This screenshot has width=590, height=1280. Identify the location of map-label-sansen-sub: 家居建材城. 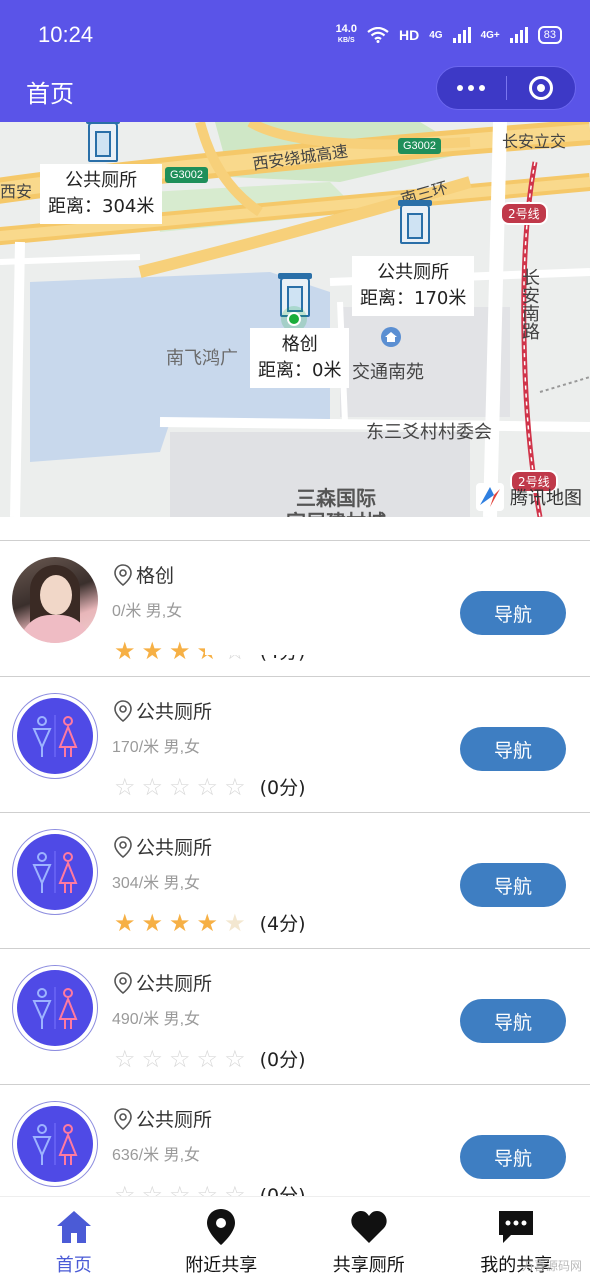
(336, 511).